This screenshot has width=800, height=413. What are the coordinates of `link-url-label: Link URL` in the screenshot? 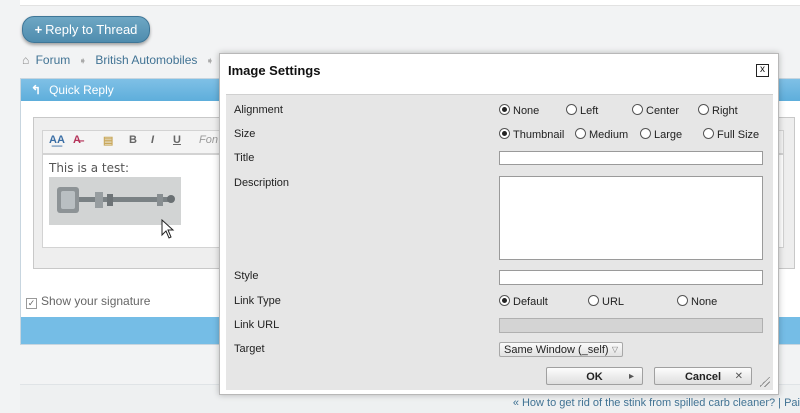 It's located at (257, 325).